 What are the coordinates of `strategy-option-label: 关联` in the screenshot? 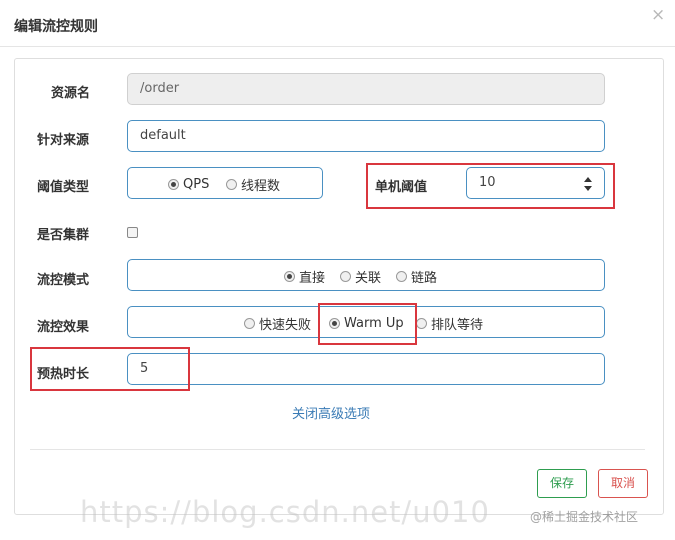 It's located at (368, 278).